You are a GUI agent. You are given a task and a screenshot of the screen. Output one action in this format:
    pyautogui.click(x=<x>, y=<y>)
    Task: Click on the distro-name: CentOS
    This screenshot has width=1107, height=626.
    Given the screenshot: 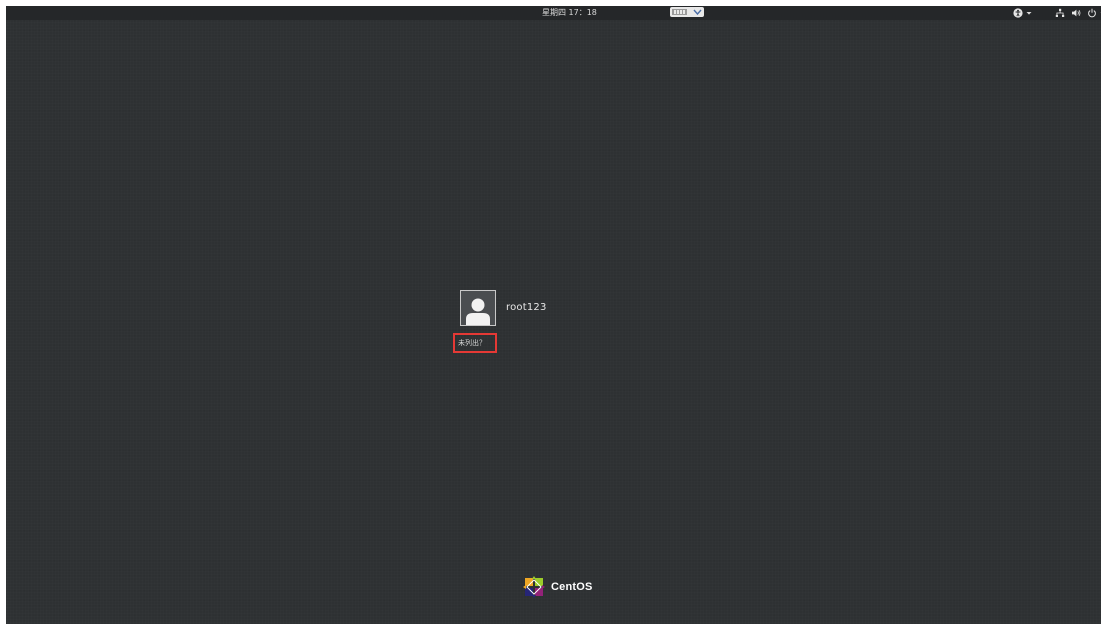 What is the action you would take?
    pyautogui.click(x=572, y=587)
    